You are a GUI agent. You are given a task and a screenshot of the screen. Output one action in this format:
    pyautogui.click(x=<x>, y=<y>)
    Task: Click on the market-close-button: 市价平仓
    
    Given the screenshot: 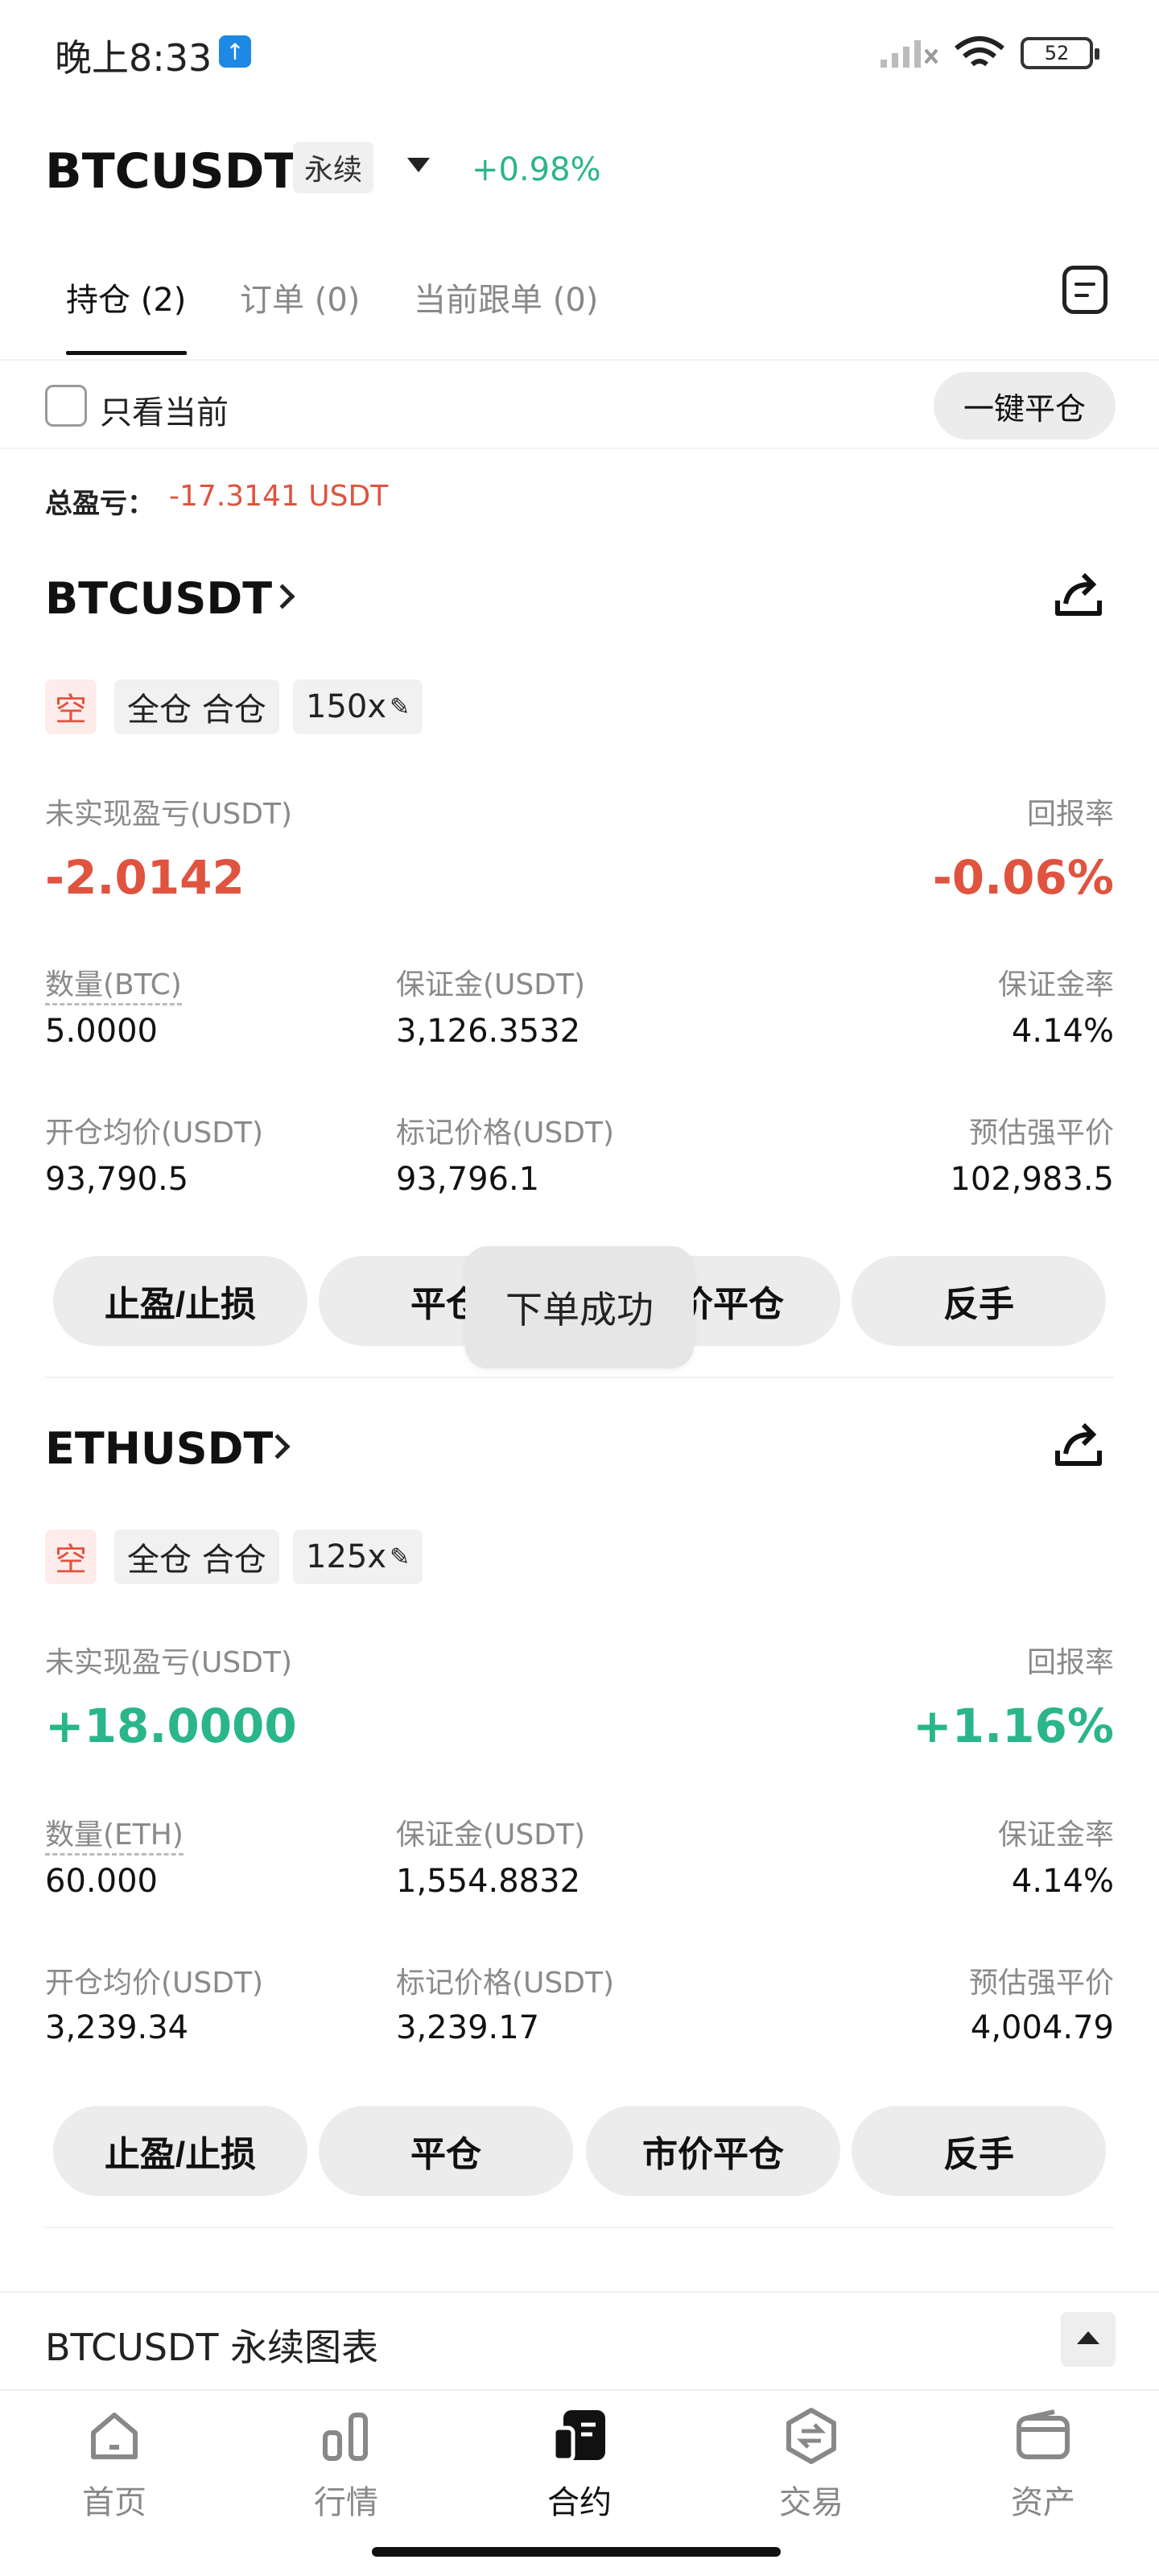 What is the action you would take?
    pyautogui.click(x=713, y=2151)
    